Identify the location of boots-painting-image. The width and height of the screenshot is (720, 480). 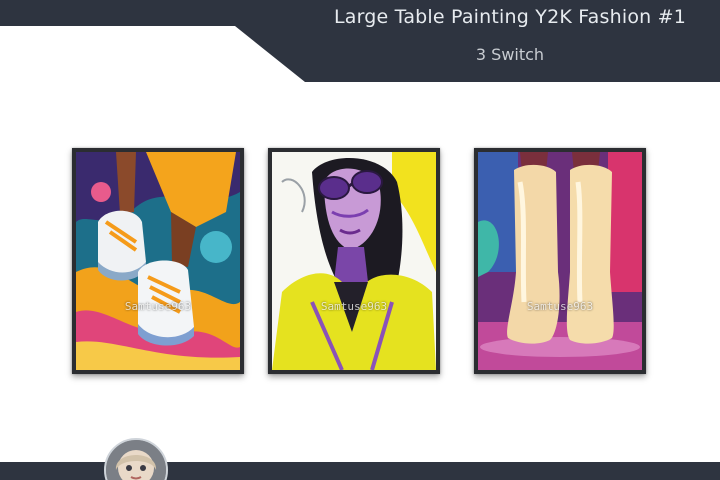
(560, 261).